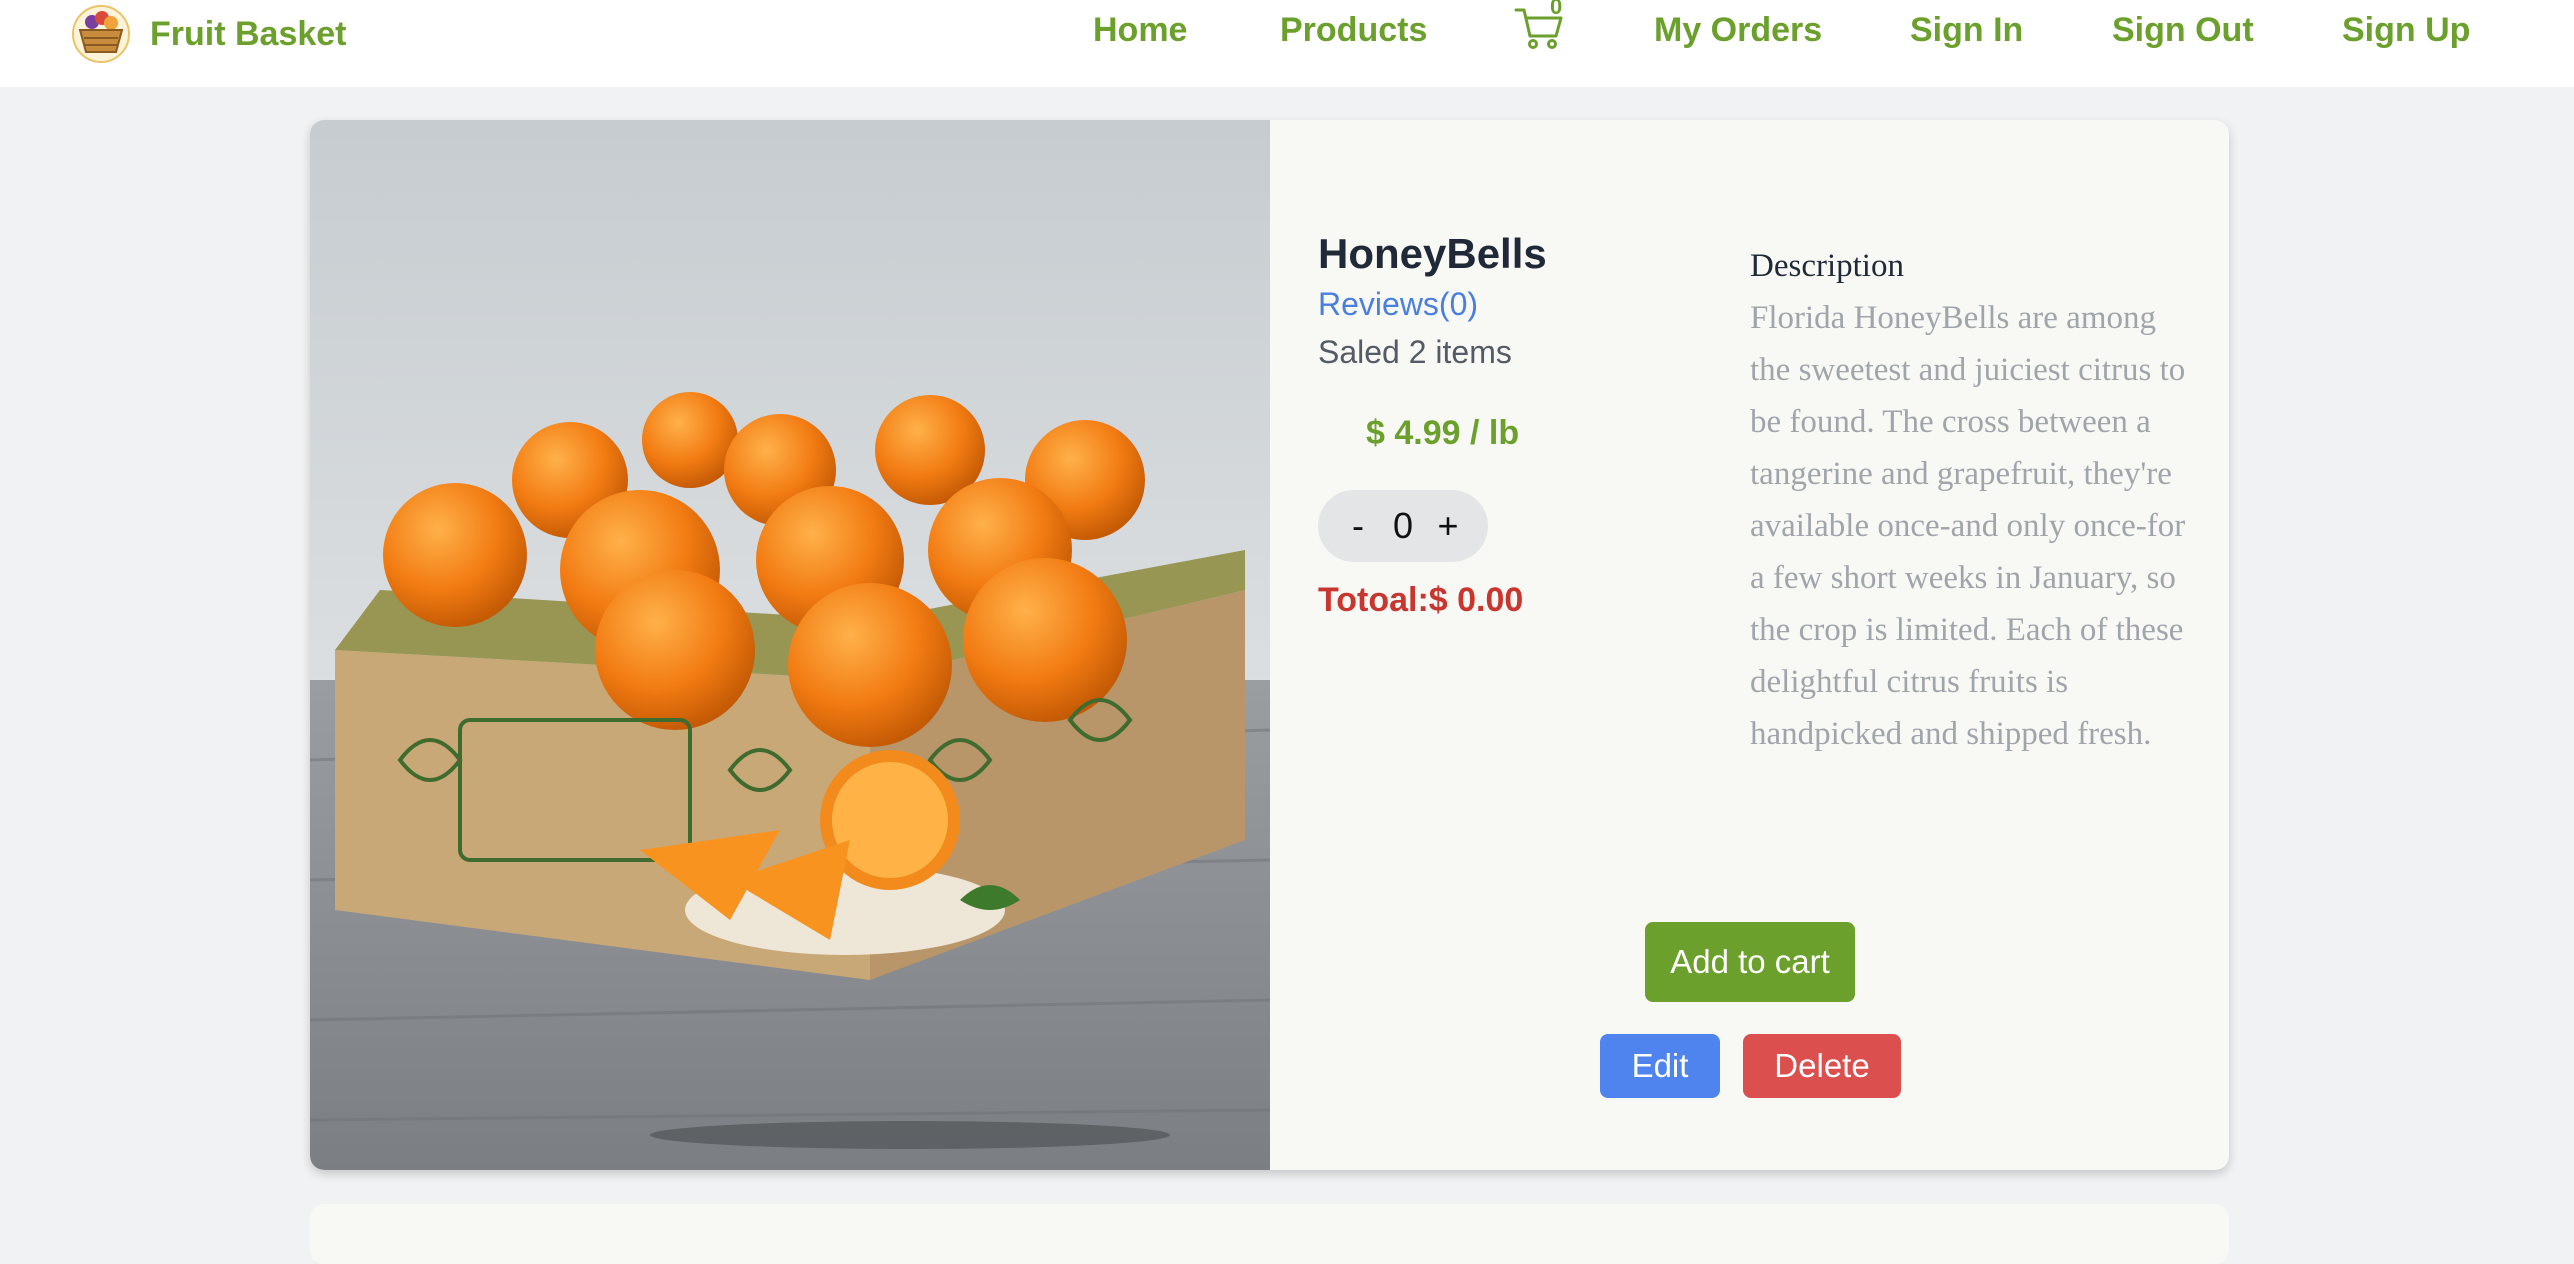 The width and height of the screenshot is (2574, 1264). I want to click on increment-button: +, so click(1448, 526).